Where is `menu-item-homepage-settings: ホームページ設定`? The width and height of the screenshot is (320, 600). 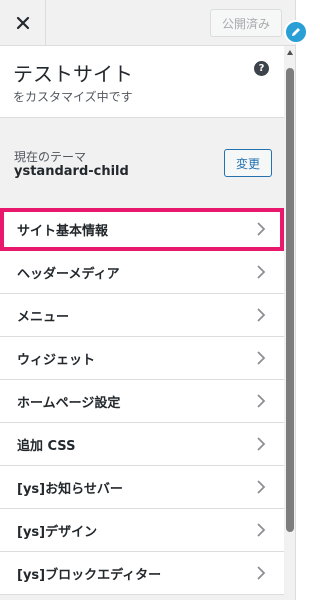 menu-item-homepage-settings: ホームページ設定 is located at coordinates (142, 401).